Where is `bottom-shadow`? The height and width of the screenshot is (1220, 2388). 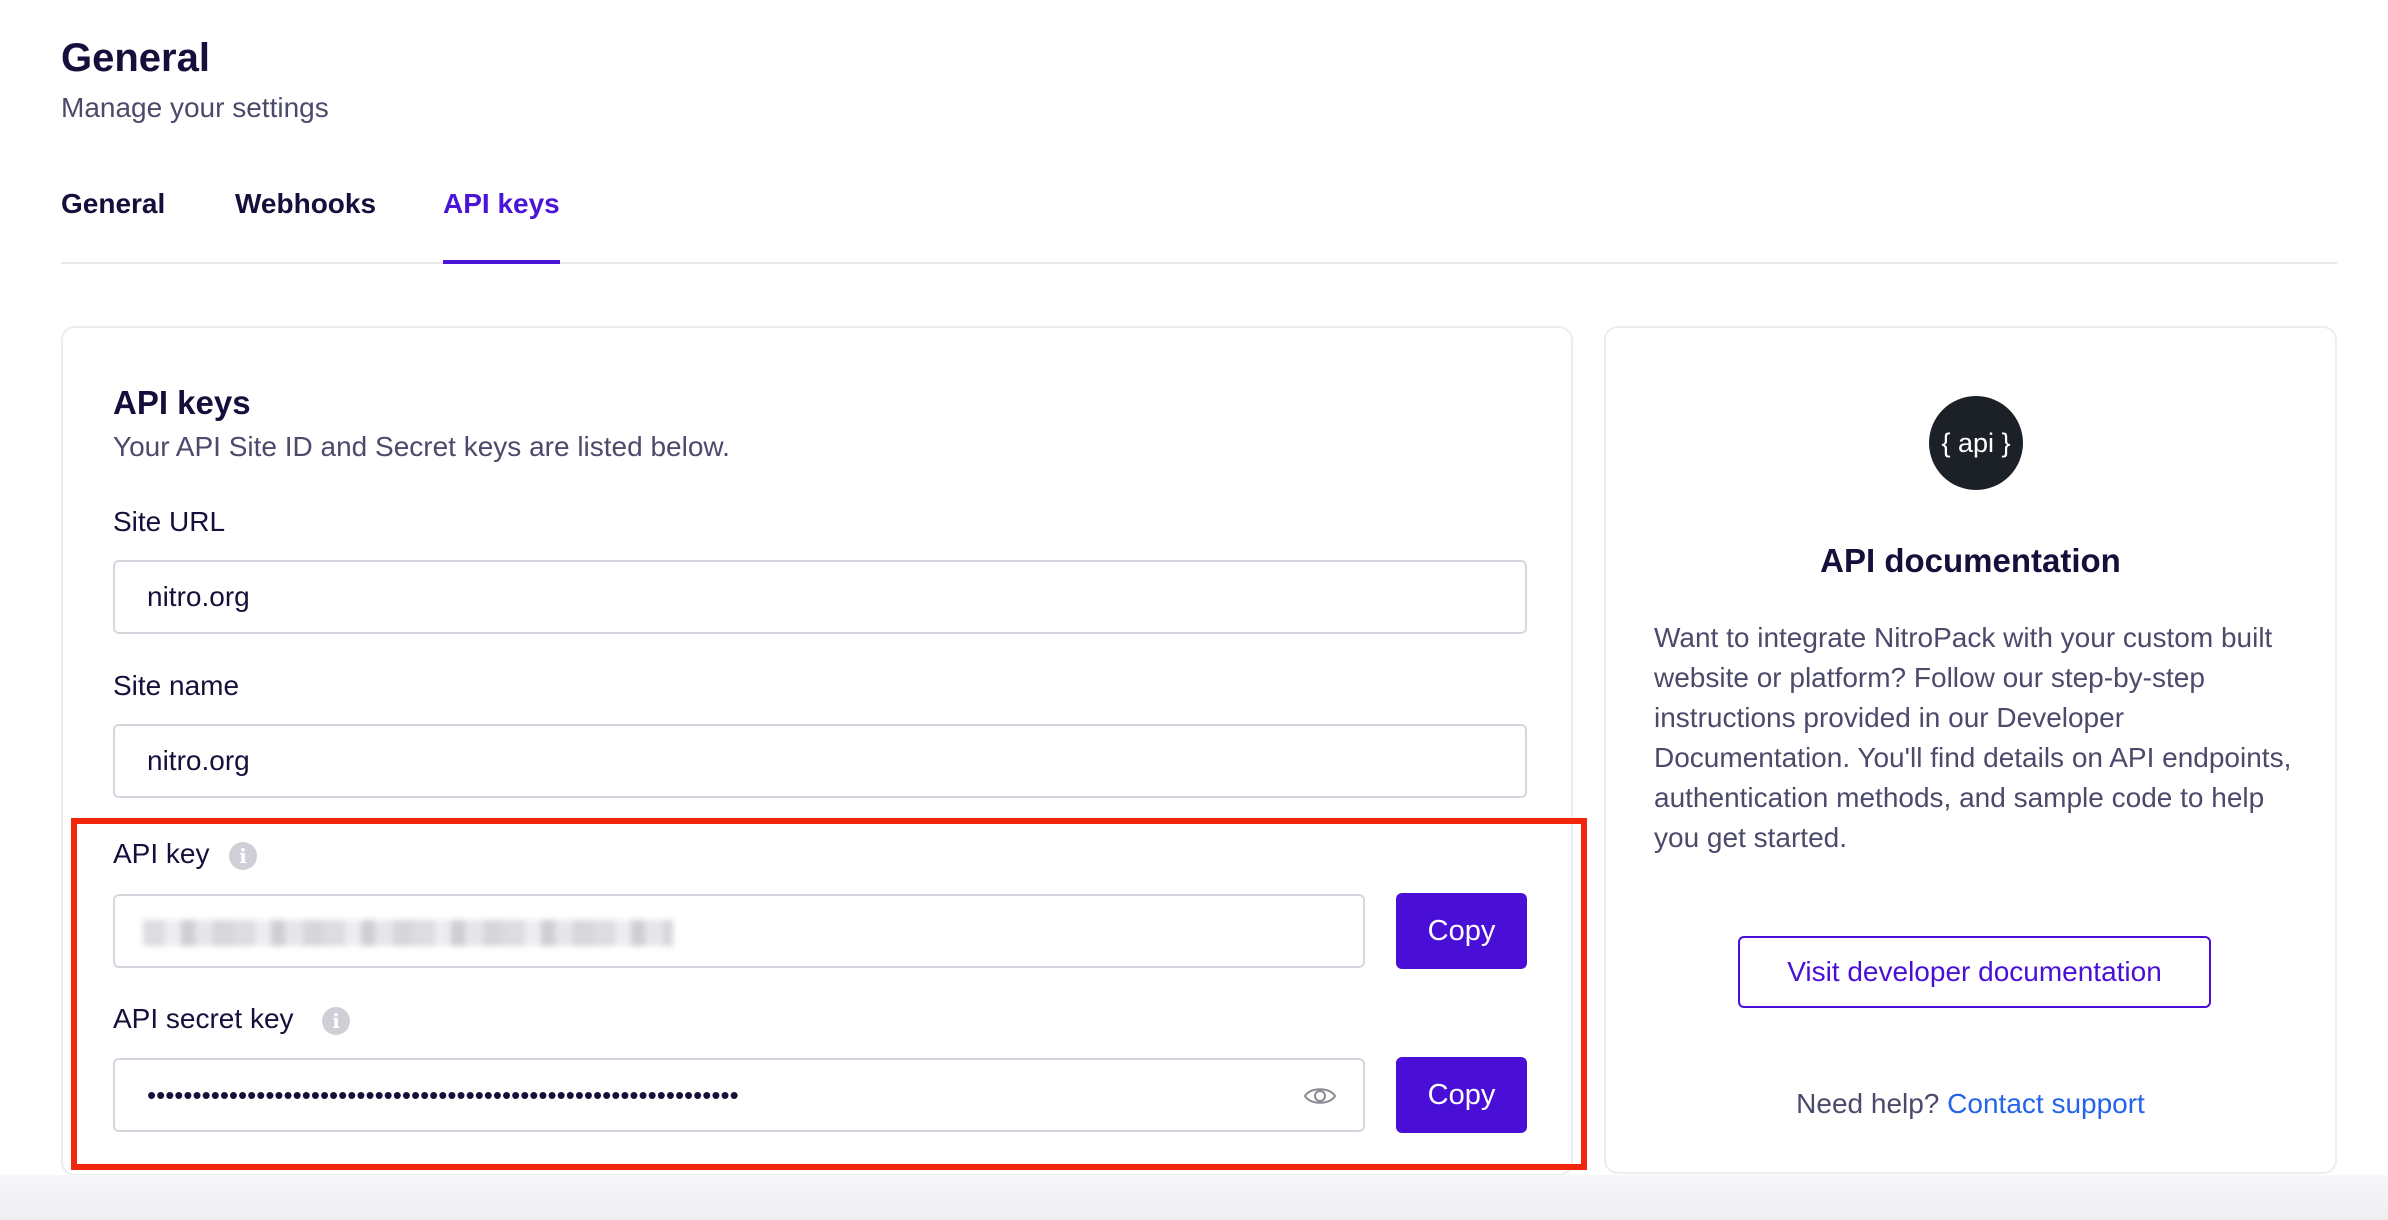 bottom-shadow is located at coordinates (1194, 1197).